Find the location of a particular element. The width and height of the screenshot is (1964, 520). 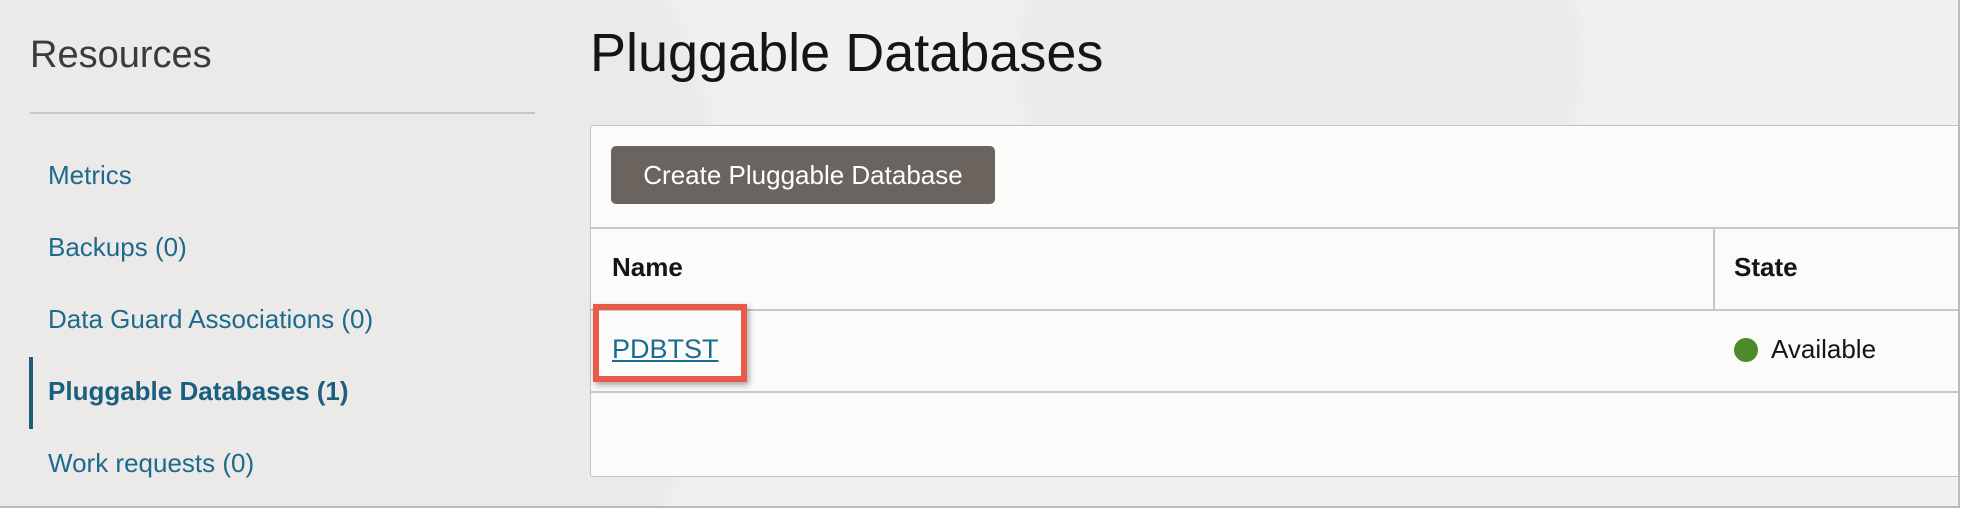

sidebar-item-work-requests: Work requests (0) is located at coordinates (151, 463).